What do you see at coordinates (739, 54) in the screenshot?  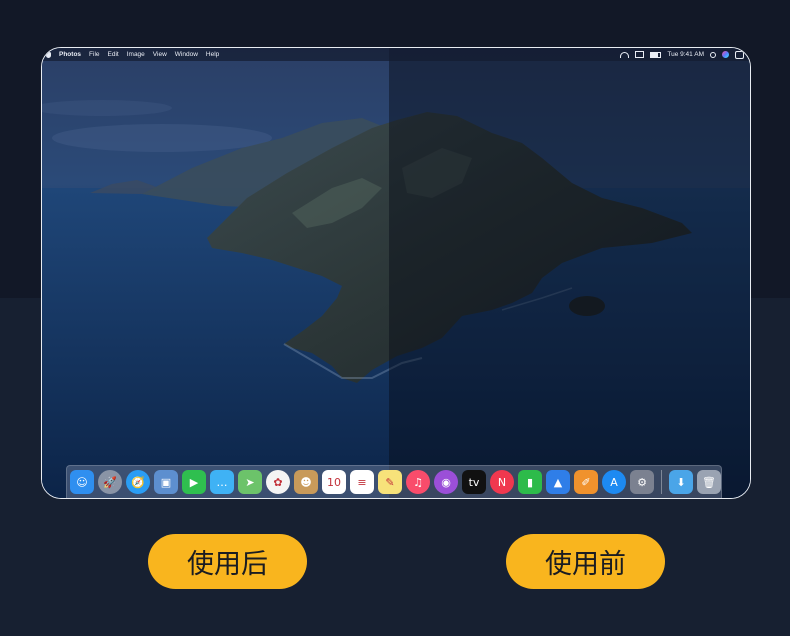 I see `notification-center-icon` at bounding box center [739, 54].